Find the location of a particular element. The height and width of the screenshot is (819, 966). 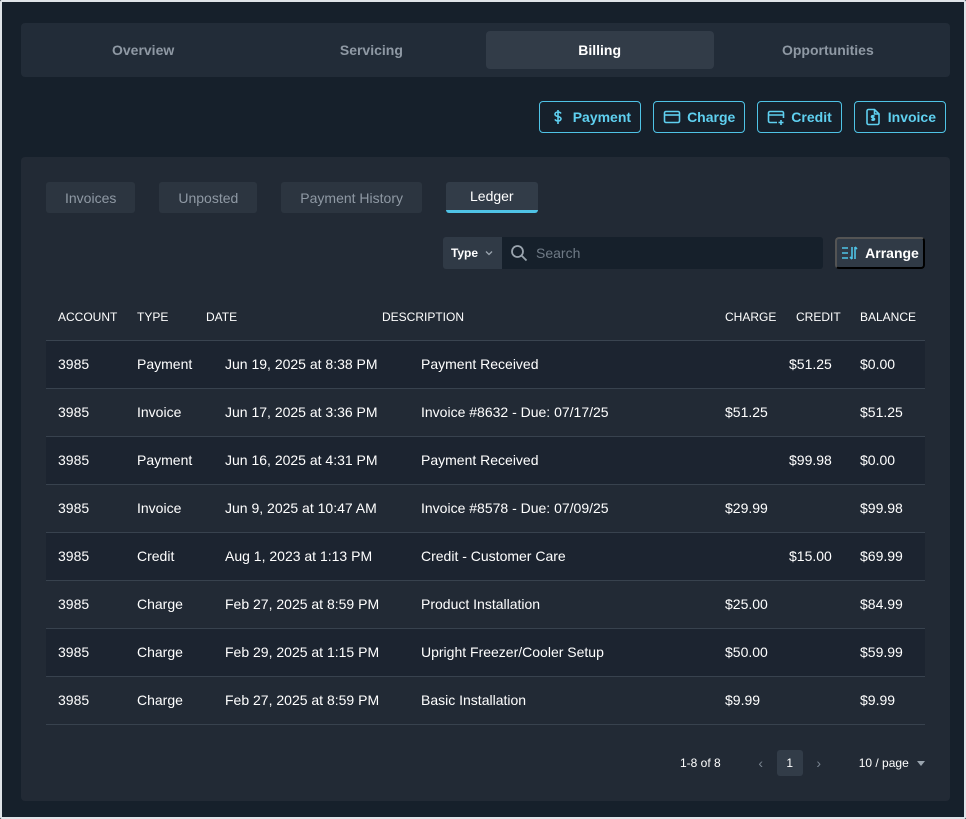

header-type: TYPE is located at coordinates (152, 317).